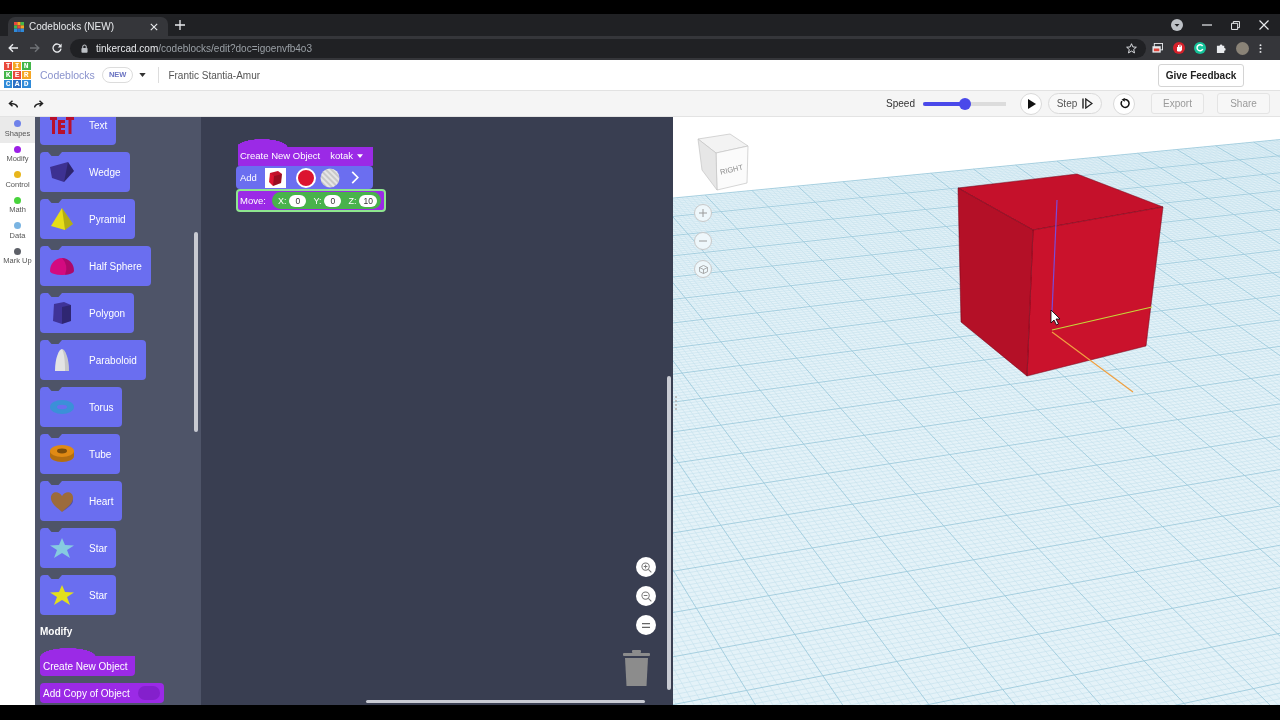 This screenshot has width=1280, height=720. Describe the element at coordinates (1235, 25) in the screenshot. I see `restore-icon` at that location.